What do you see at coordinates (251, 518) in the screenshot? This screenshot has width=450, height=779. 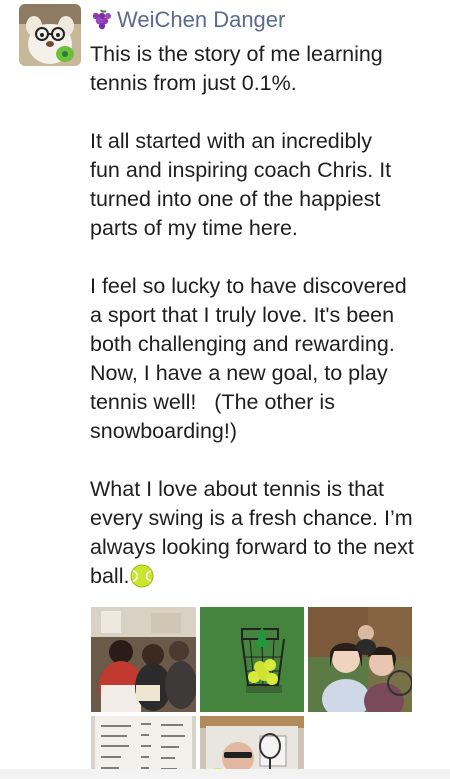 I see `text-line: every swing is a fresh chance. I’m` at bounding box center [251, 518].